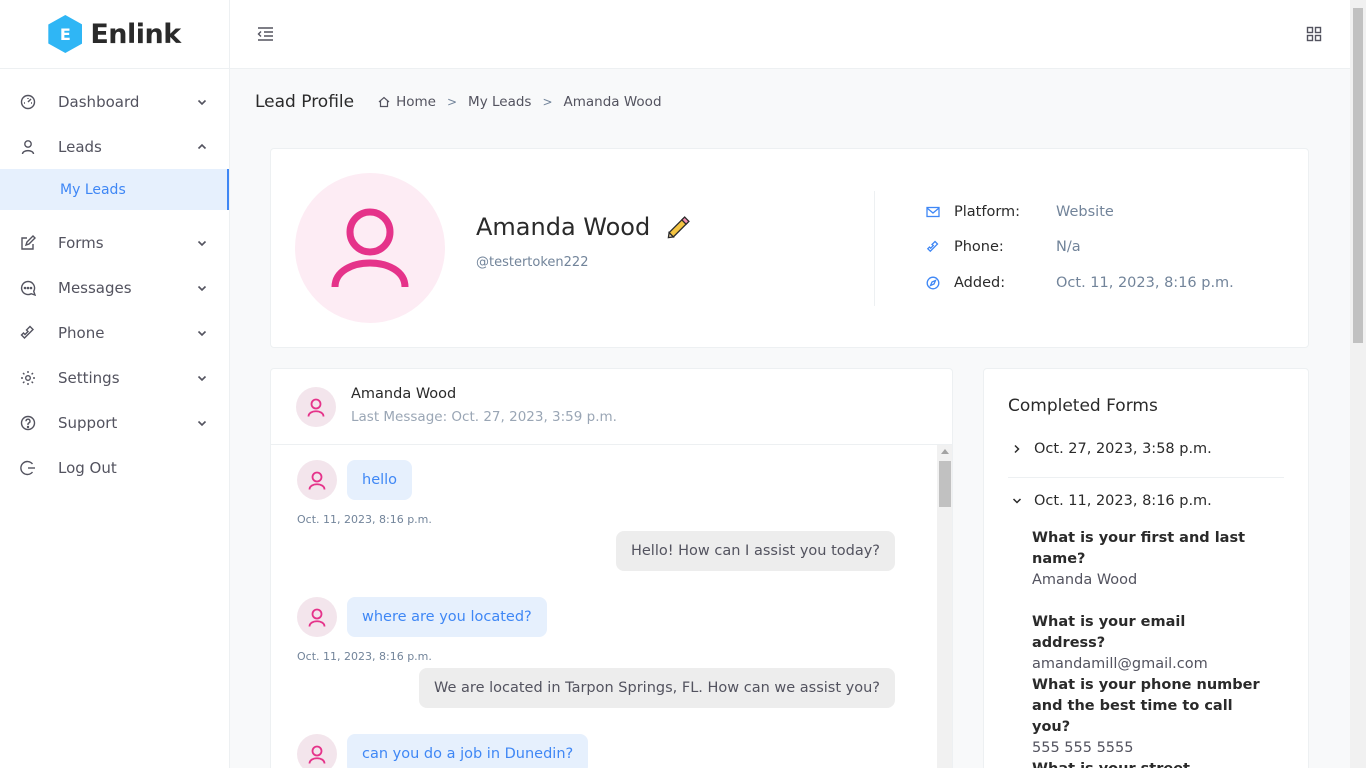  I want to click on message-scrollbar, so click(944, 606).